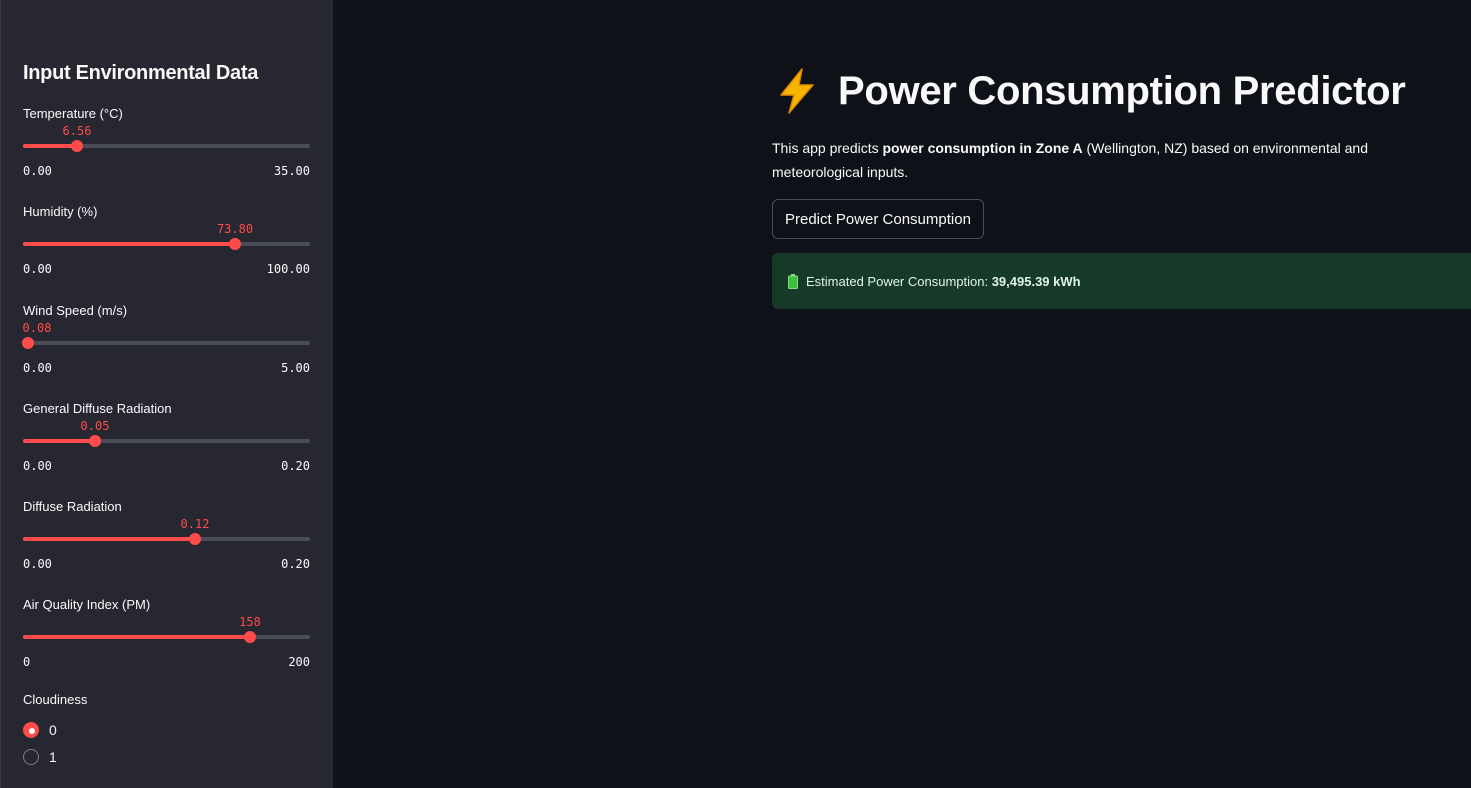  What do you see at coordinates (827, 148) in the screenshot?
I see `description-text: This app predicts` at bounding box center [827, 148].